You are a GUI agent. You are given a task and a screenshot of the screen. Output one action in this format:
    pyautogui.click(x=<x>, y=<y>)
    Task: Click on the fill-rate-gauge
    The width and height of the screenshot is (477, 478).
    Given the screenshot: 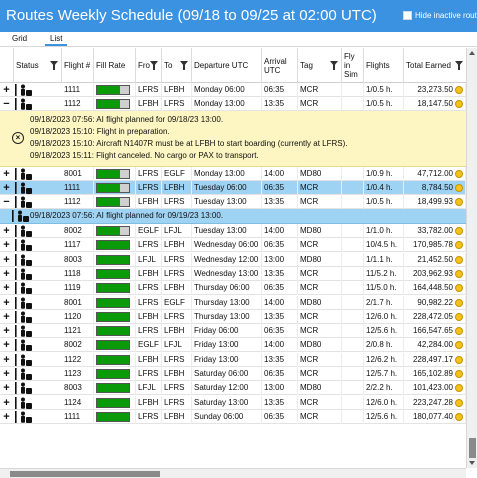 What is the action you would take?
    pyautogui.click(x=113, y=90)
    